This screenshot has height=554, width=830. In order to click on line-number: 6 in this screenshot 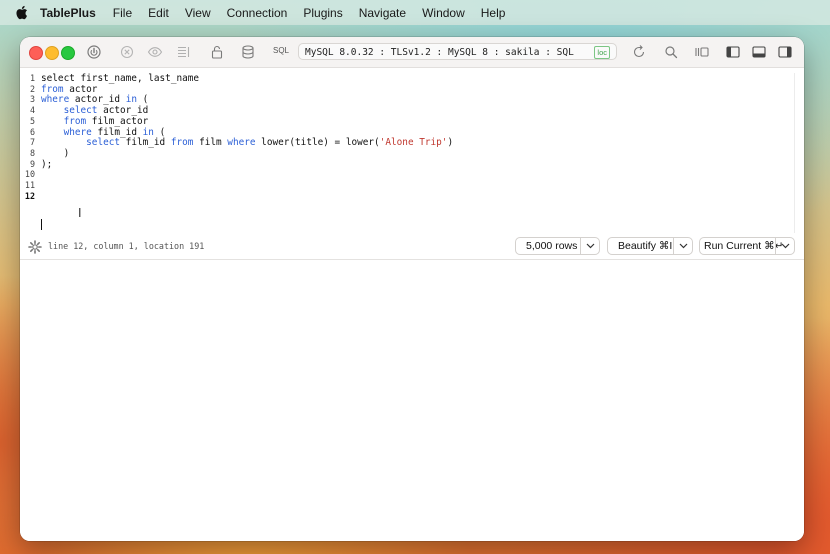, I will do `click(32, 131)`.